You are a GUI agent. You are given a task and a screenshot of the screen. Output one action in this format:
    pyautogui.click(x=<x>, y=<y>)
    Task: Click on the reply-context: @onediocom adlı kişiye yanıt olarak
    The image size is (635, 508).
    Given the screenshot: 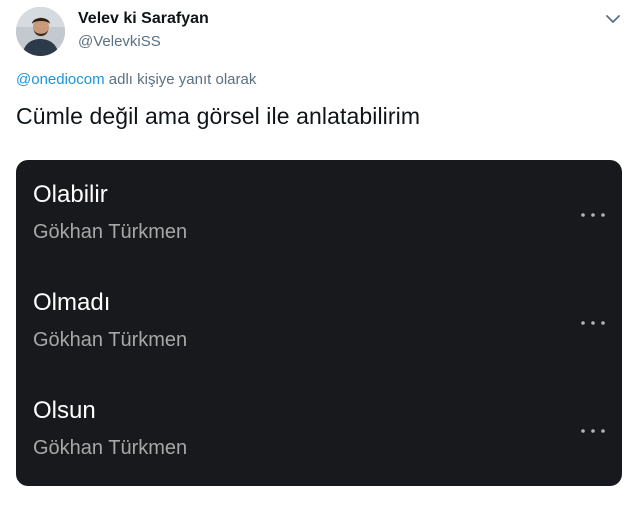 What is the action you would take?
    pyautogui.click(x=136, y=79)
    